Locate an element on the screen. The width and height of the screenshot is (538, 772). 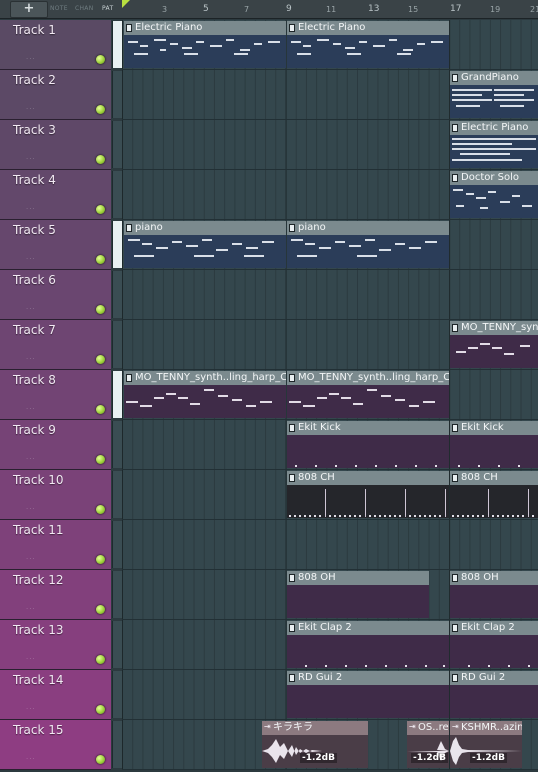
track-header: Track 1 ··· is located at coordinates (55, 45).